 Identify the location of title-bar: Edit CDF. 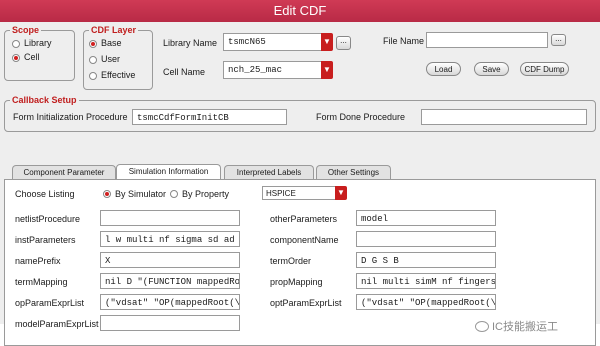
(300, 11).